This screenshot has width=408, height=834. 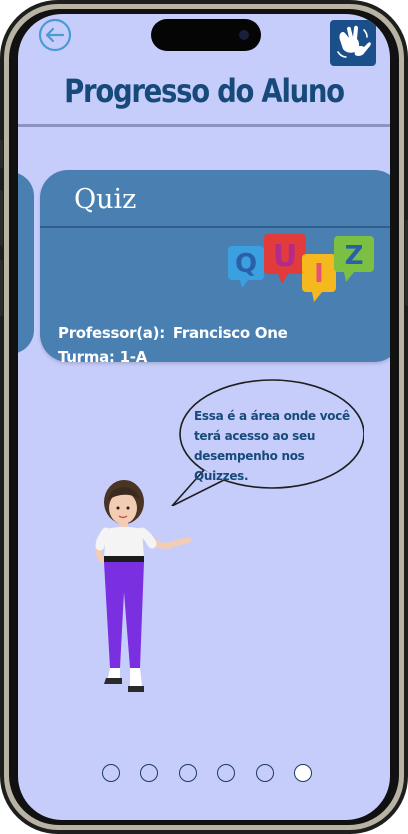 I want to click on quiz-bubble-z: Z, so click(x=354, y=259).